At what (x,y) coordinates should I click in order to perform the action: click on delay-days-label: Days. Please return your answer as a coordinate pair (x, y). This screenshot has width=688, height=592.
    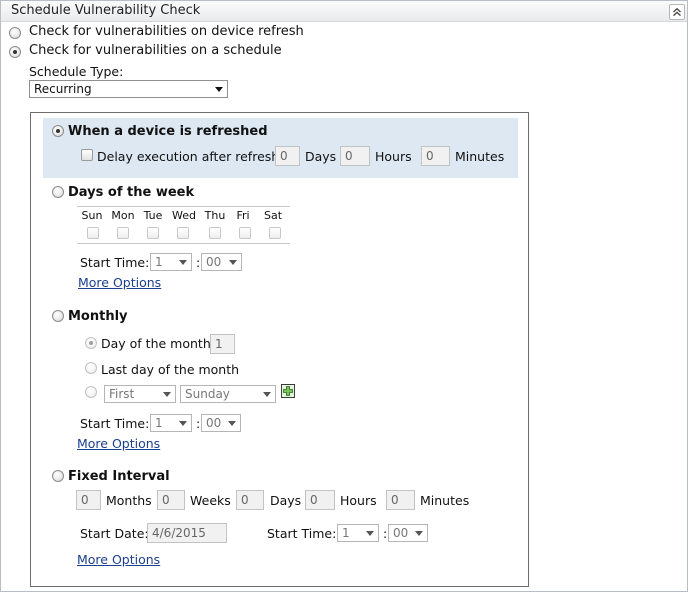
    Looking at the image, I should click on (321, 156).